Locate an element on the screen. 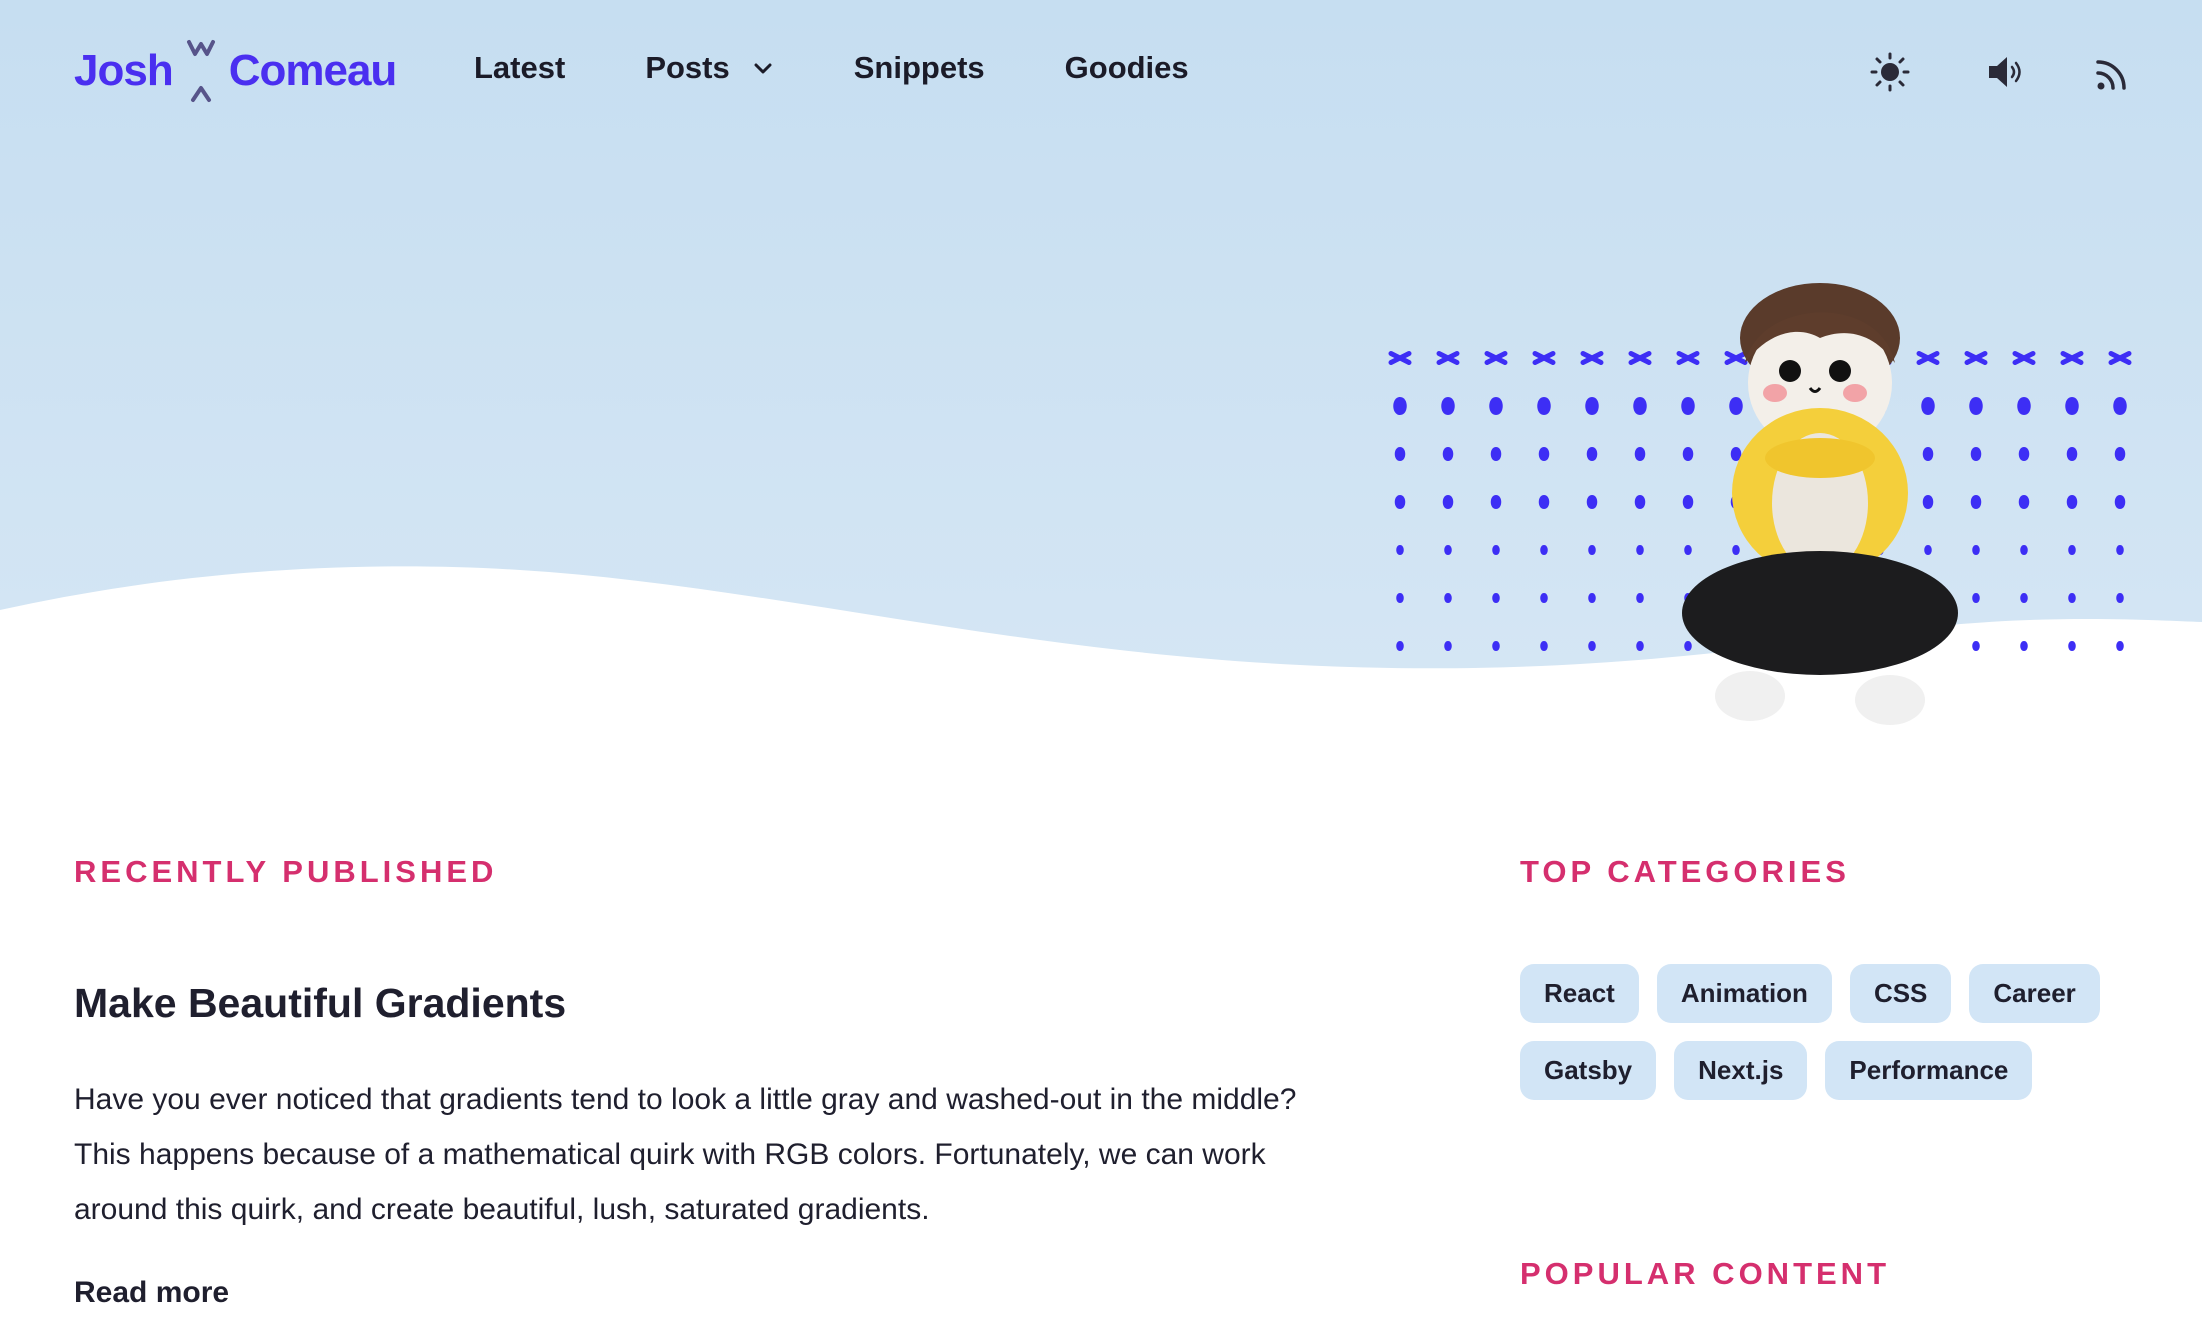 The image size is (2202, 1334). rss-icon is located at coordinates (2111, 75).